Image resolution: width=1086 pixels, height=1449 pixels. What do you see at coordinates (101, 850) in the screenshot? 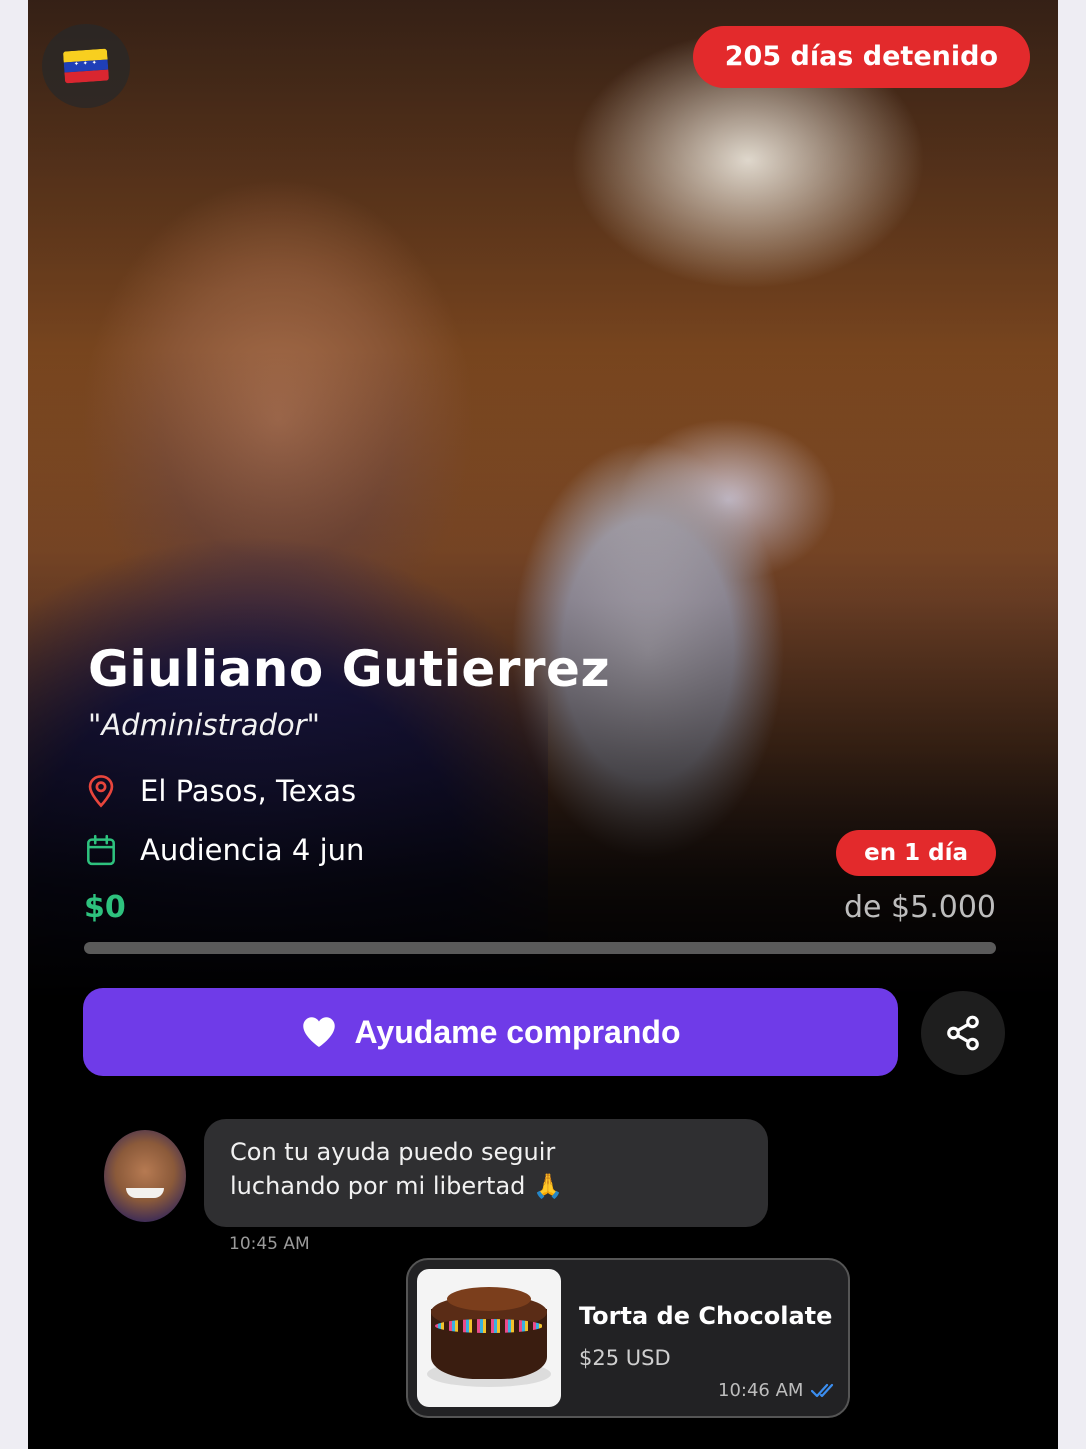
I see `calendar-icon` at bounding box center [101, 850].